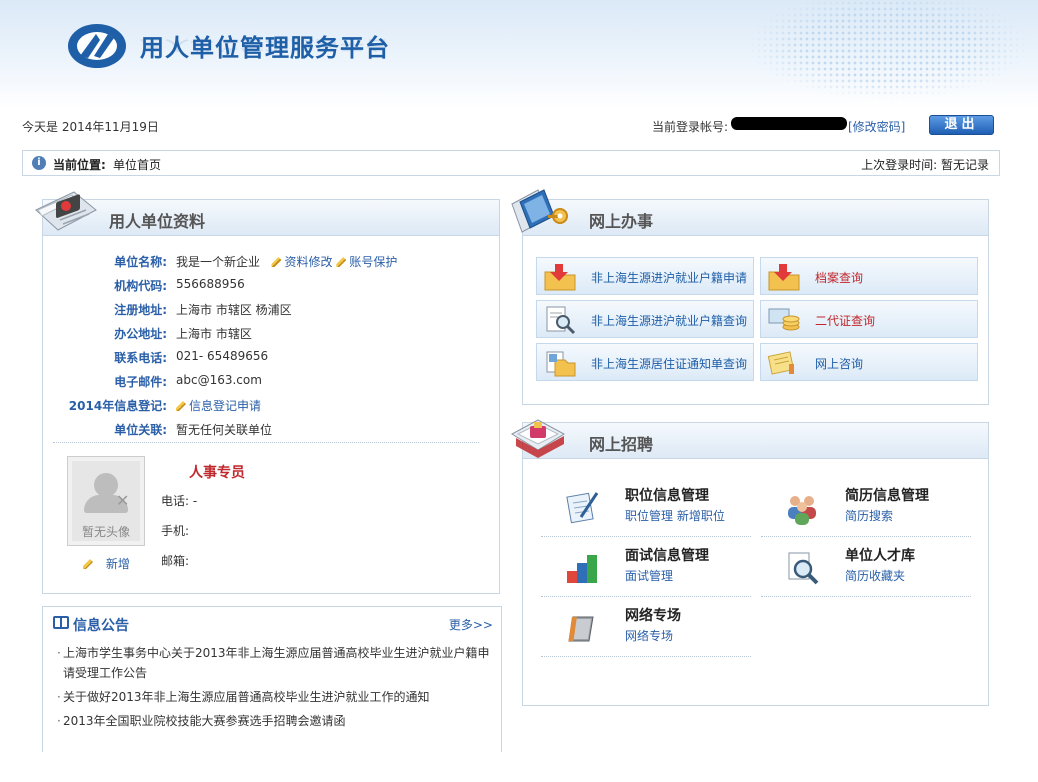  Describe the element at coordinates (869, 319) in the screenshot. I see `service-button: 二代证查询` at that location.